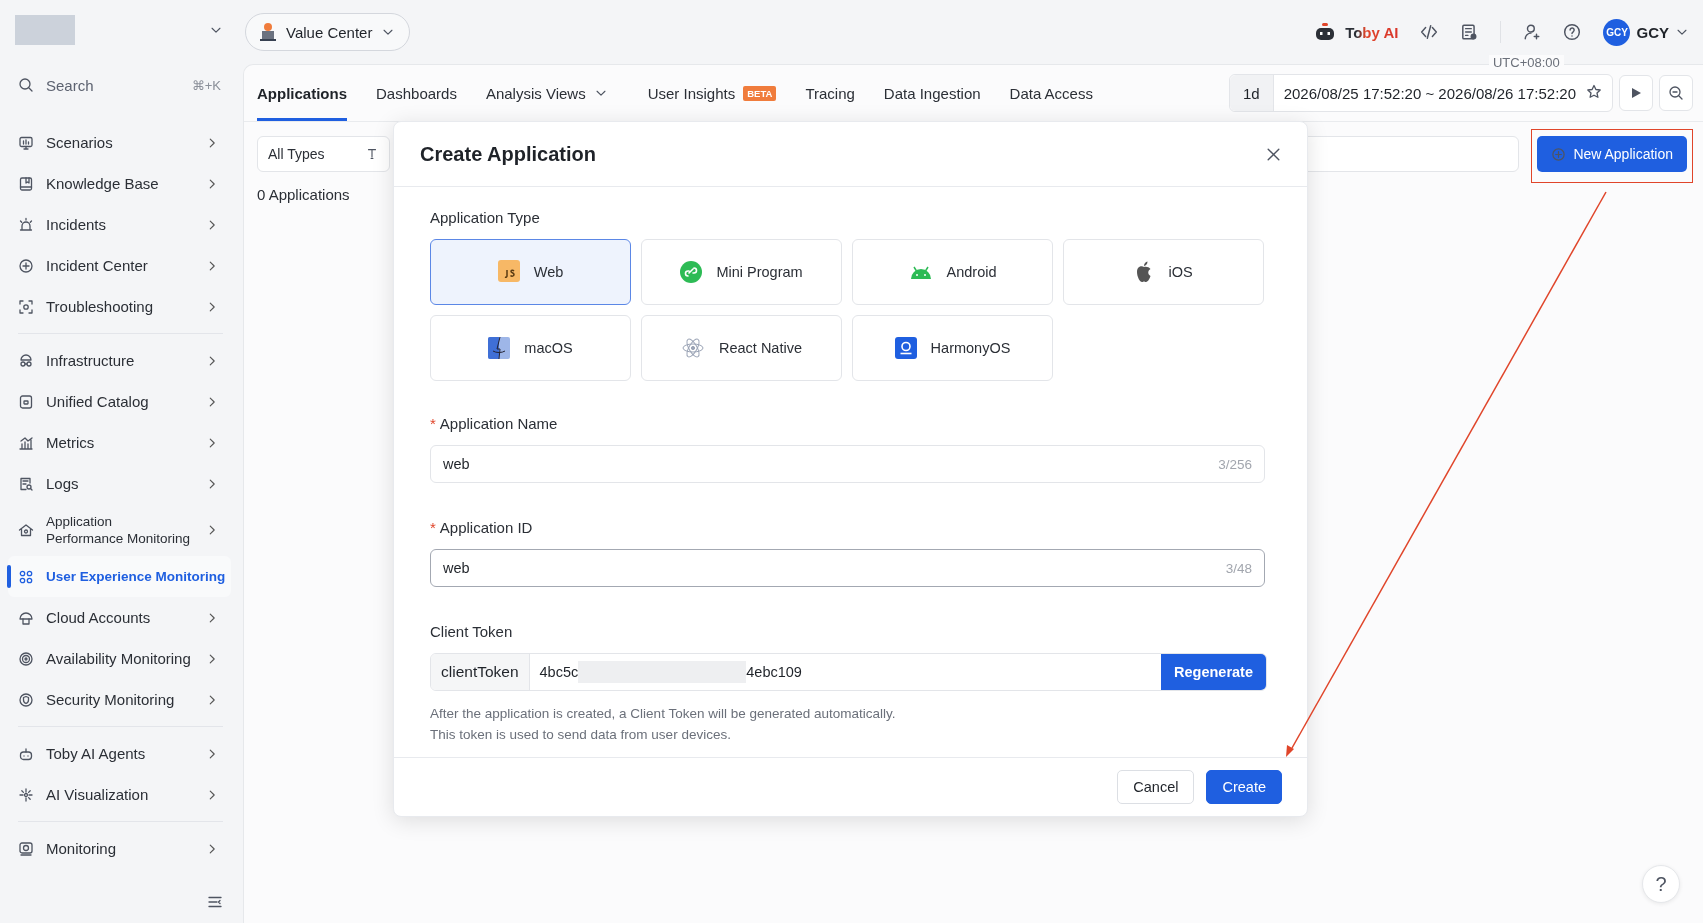 The height and width of the screenshot is (923, 1703). Describe the element at coordinates (830, 93) in the screenshot. I see `tab: Tracing` at that location.